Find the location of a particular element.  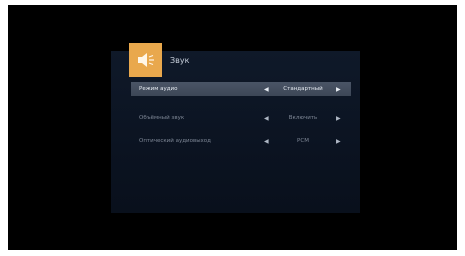

setting-value: PCM is located at coordinates (303, 141).